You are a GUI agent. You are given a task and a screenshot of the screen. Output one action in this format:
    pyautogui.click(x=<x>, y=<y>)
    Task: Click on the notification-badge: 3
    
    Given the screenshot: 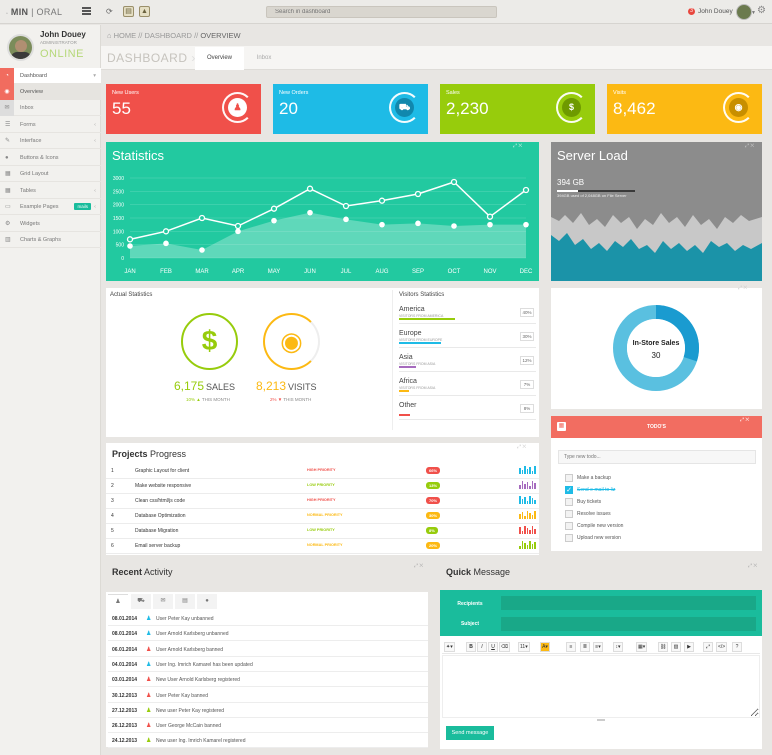 What is the action you would take?
    pyautogui.click(x=691, y=11)
    